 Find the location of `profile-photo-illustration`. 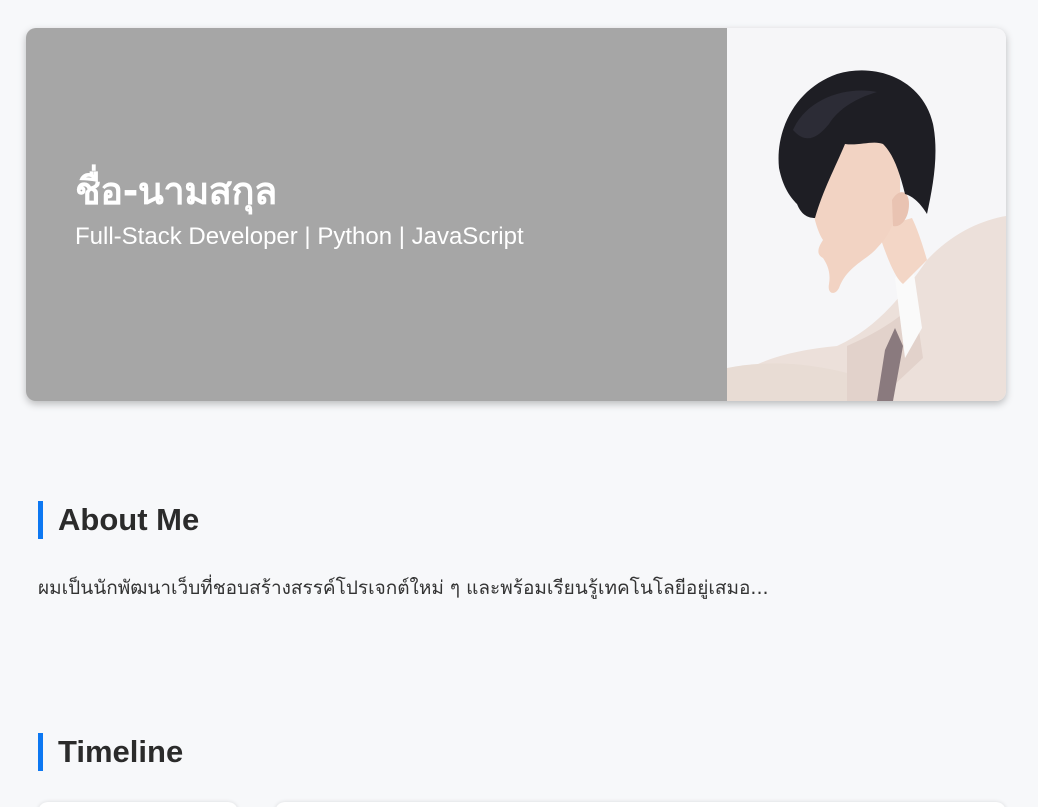

profile-photo-illustration is located at coordinates (866, 214).